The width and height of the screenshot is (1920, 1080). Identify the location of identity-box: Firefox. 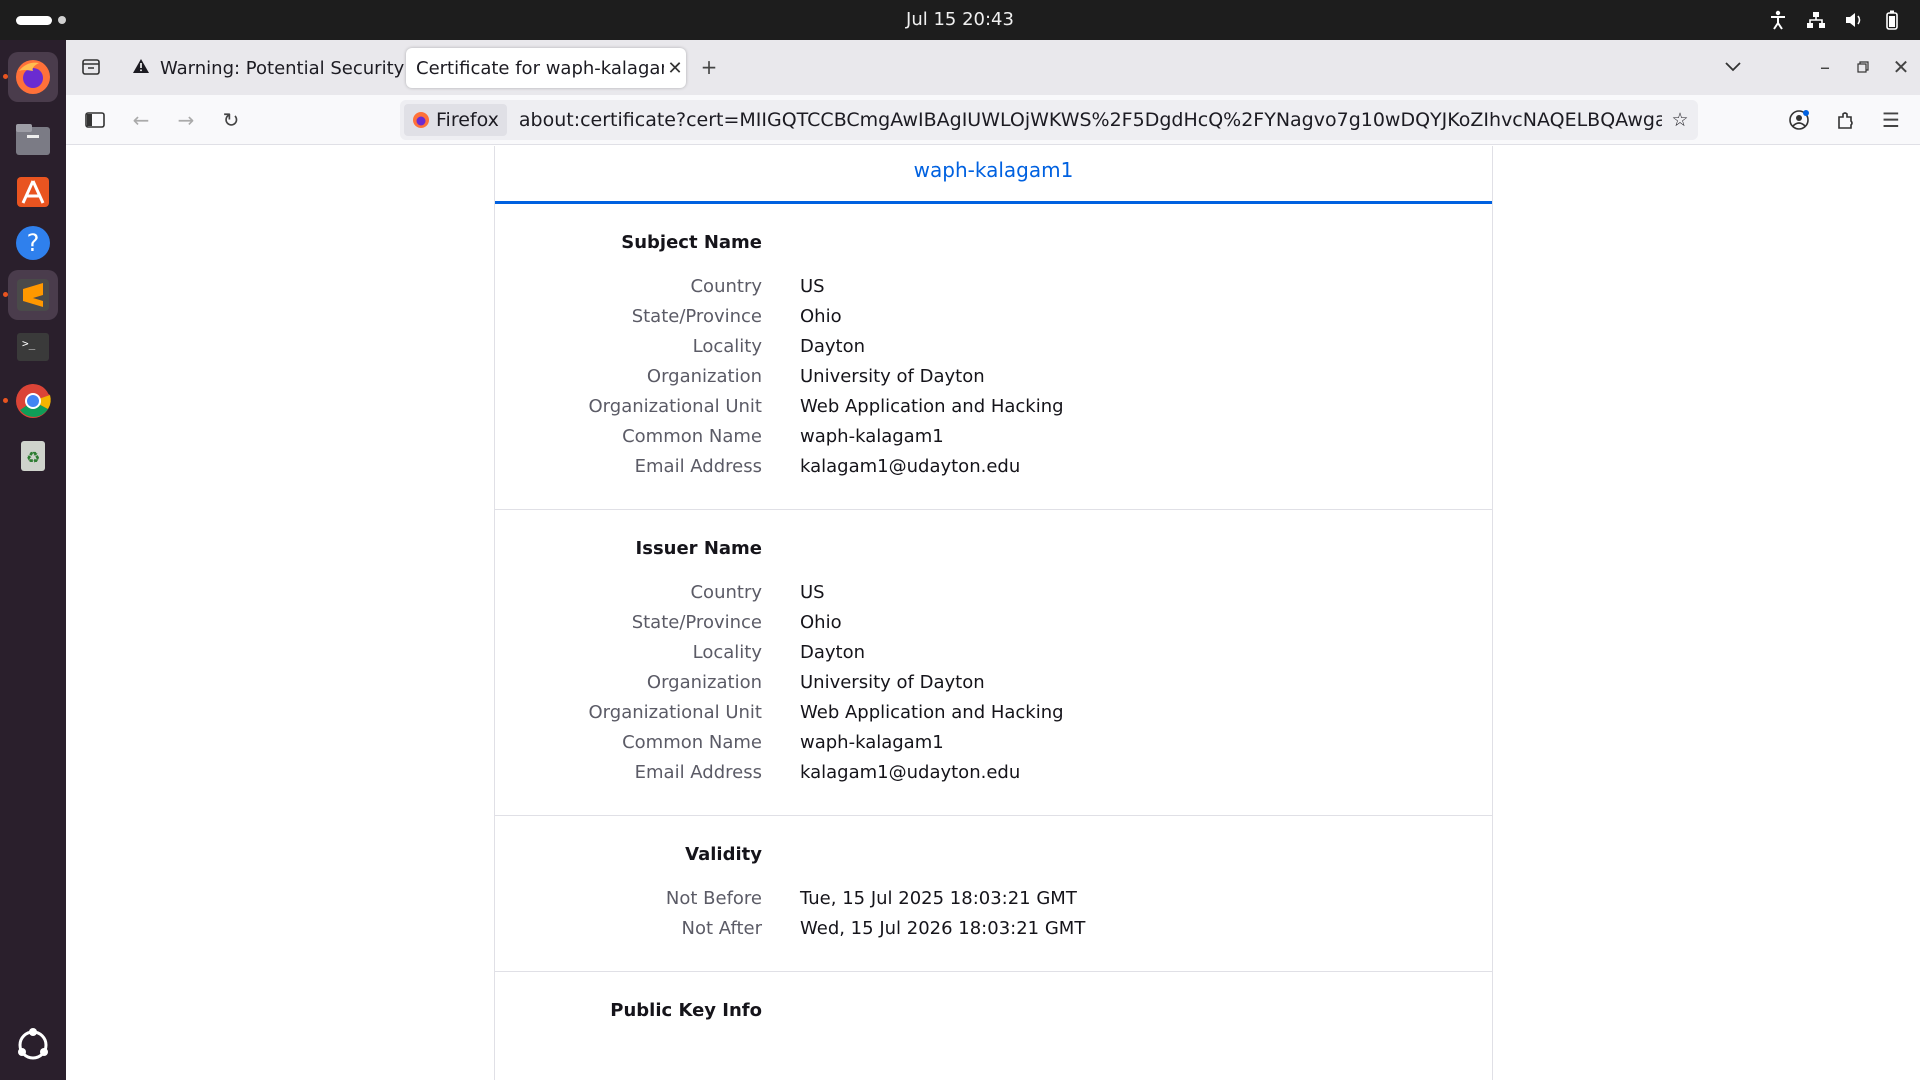
(455, 120).